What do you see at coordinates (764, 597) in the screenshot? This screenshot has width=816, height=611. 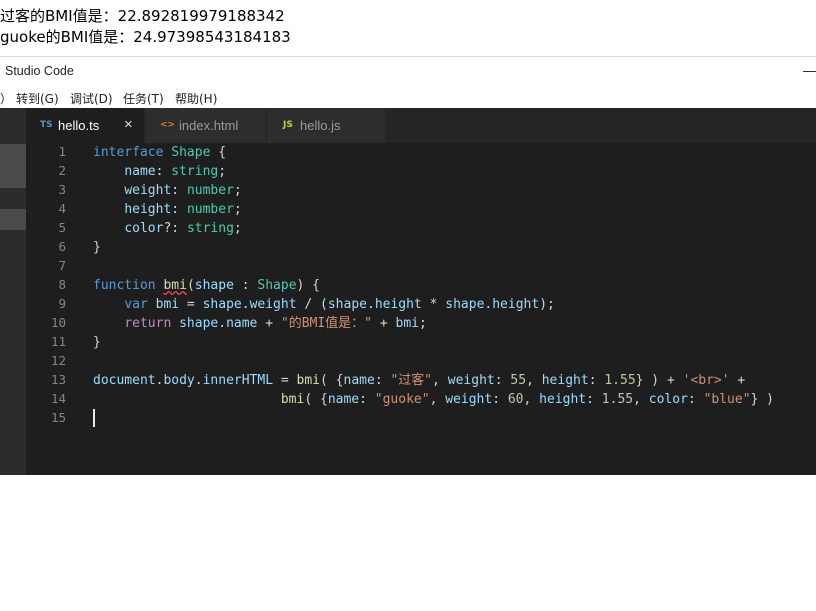 I see `watermark-url: jingyan.baidu.com` at bounding box center [764, 597].